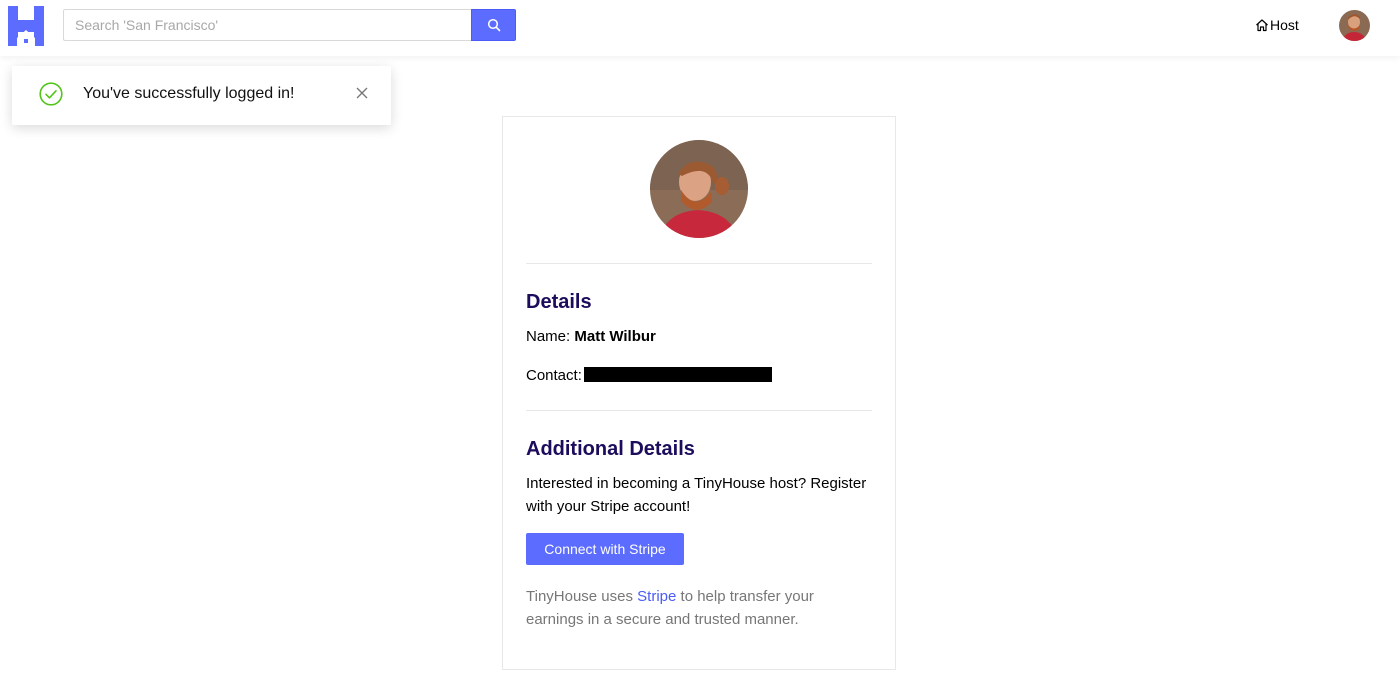 This screenshot has height=678, width=1400. What do you see at coordinates (656, 596) in the screenshot?
I see `stripe-link: Stripe` at bounding box center [656, 596].